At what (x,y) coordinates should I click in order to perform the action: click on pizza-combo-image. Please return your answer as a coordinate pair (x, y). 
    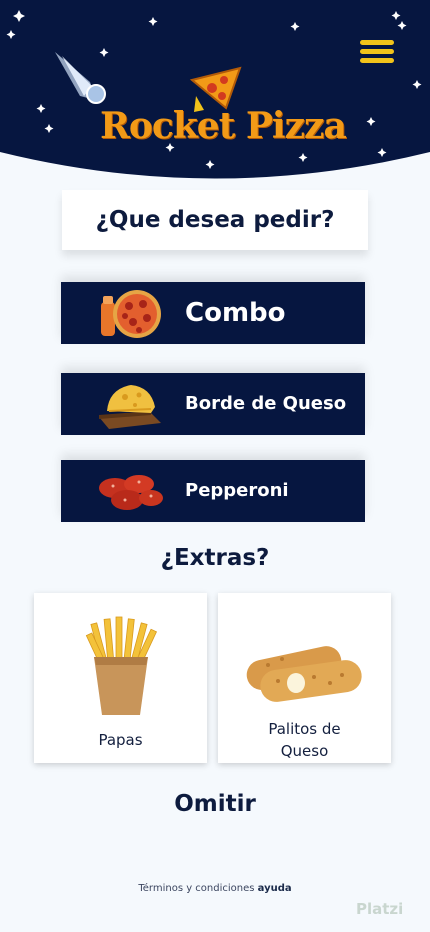
    Looking at the image, I should click on (131, 314).